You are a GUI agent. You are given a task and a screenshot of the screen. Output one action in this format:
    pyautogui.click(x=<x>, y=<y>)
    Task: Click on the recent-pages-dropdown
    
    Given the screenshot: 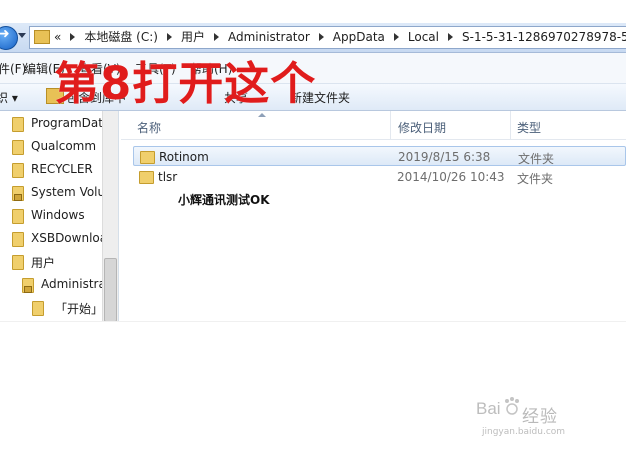 What is the action you would take?
    pyautogui.click(x=22, y=35)
    